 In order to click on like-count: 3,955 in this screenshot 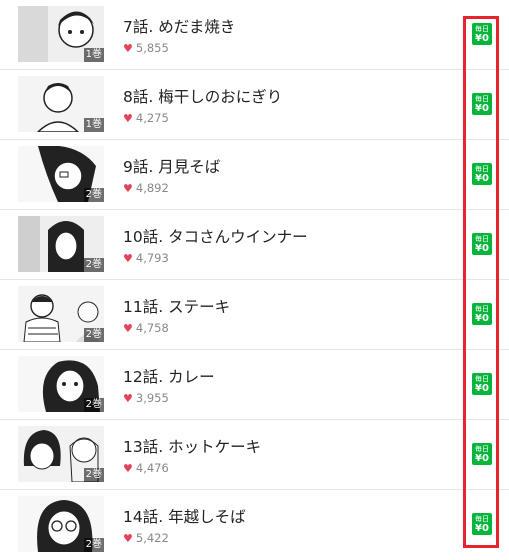, I will do `click(152, 398)`.